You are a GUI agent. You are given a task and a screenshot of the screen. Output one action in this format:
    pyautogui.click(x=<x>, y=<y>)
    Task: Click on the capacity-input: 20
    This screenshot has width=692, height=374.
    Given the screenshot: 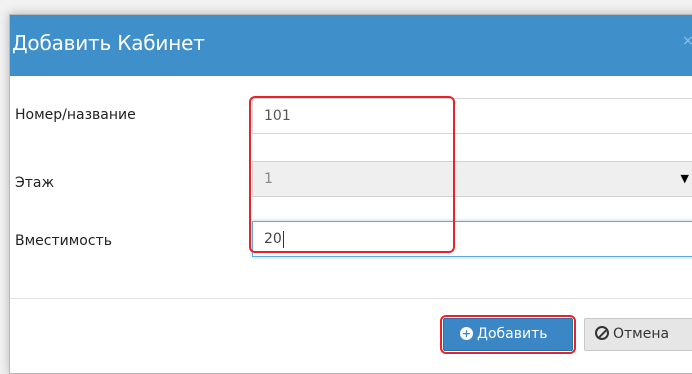 What is the action you would take?
    pyautogui.click(x=472, y=239)
    